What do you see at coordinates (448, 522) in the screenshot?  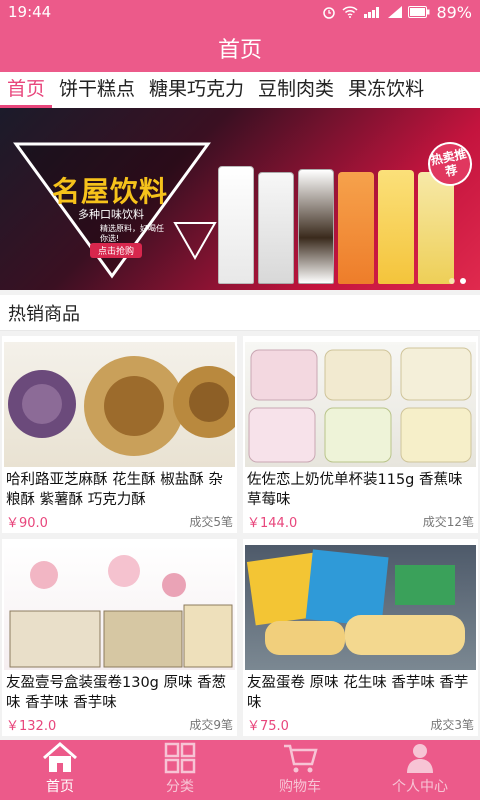 I see `product-sold-count: 成交12笔` at bounding box center [448, 522].